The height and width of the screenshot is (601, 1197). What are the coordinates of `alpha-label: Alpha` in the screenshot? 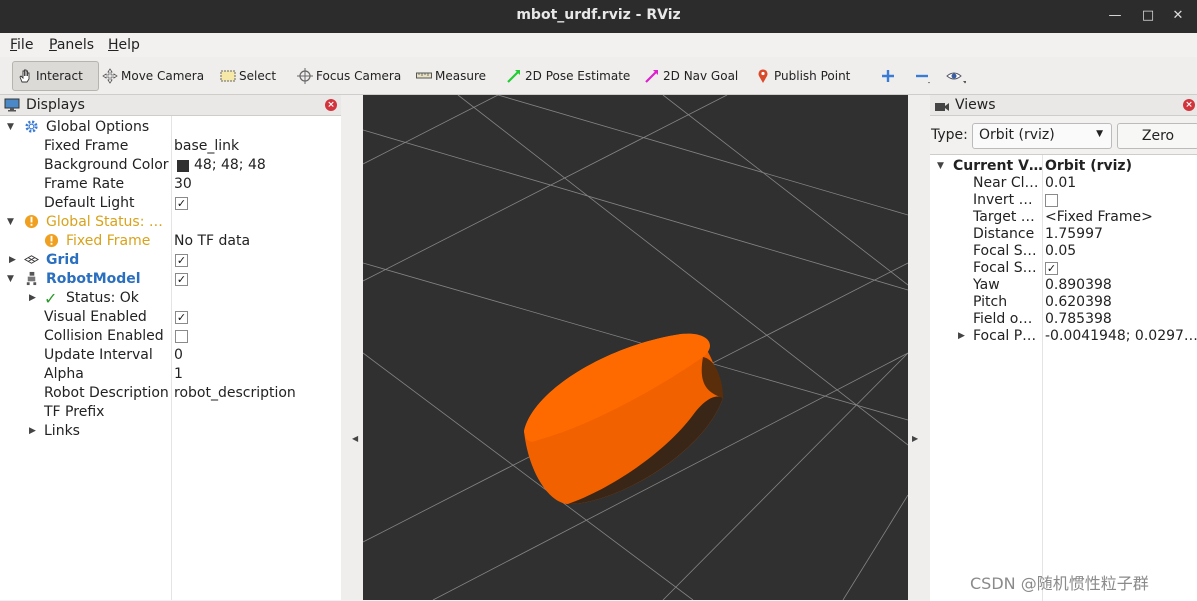 It's located at (64, 374).